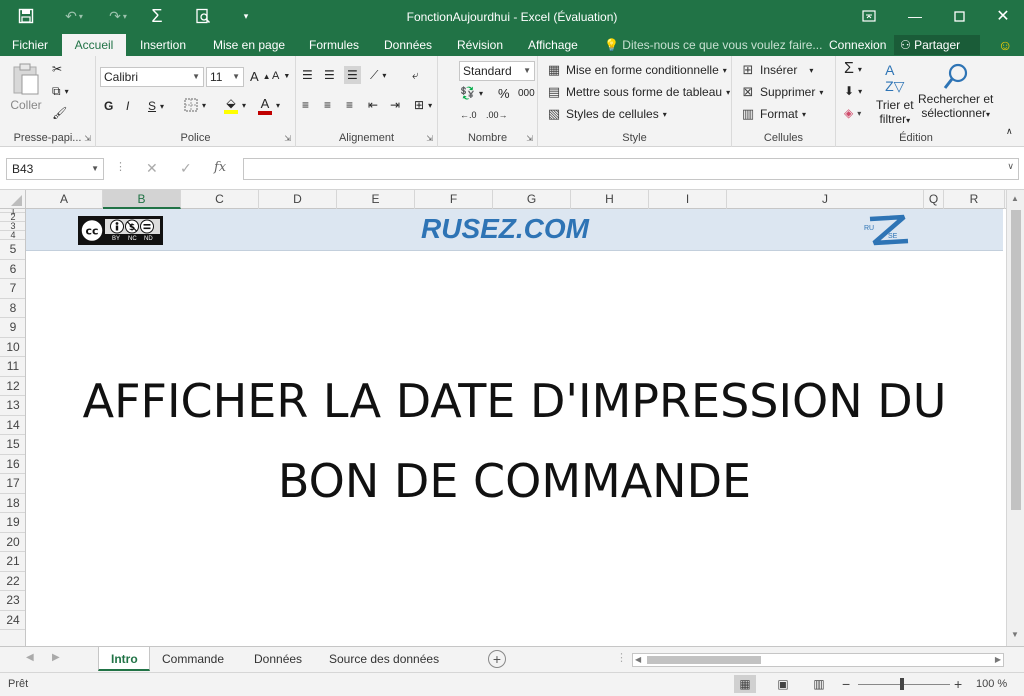 This screenshot has height=696, width=1024. Describe the element at coordinates (12, 601) in the screenshot. I see `row-header-23: 23` at that location.